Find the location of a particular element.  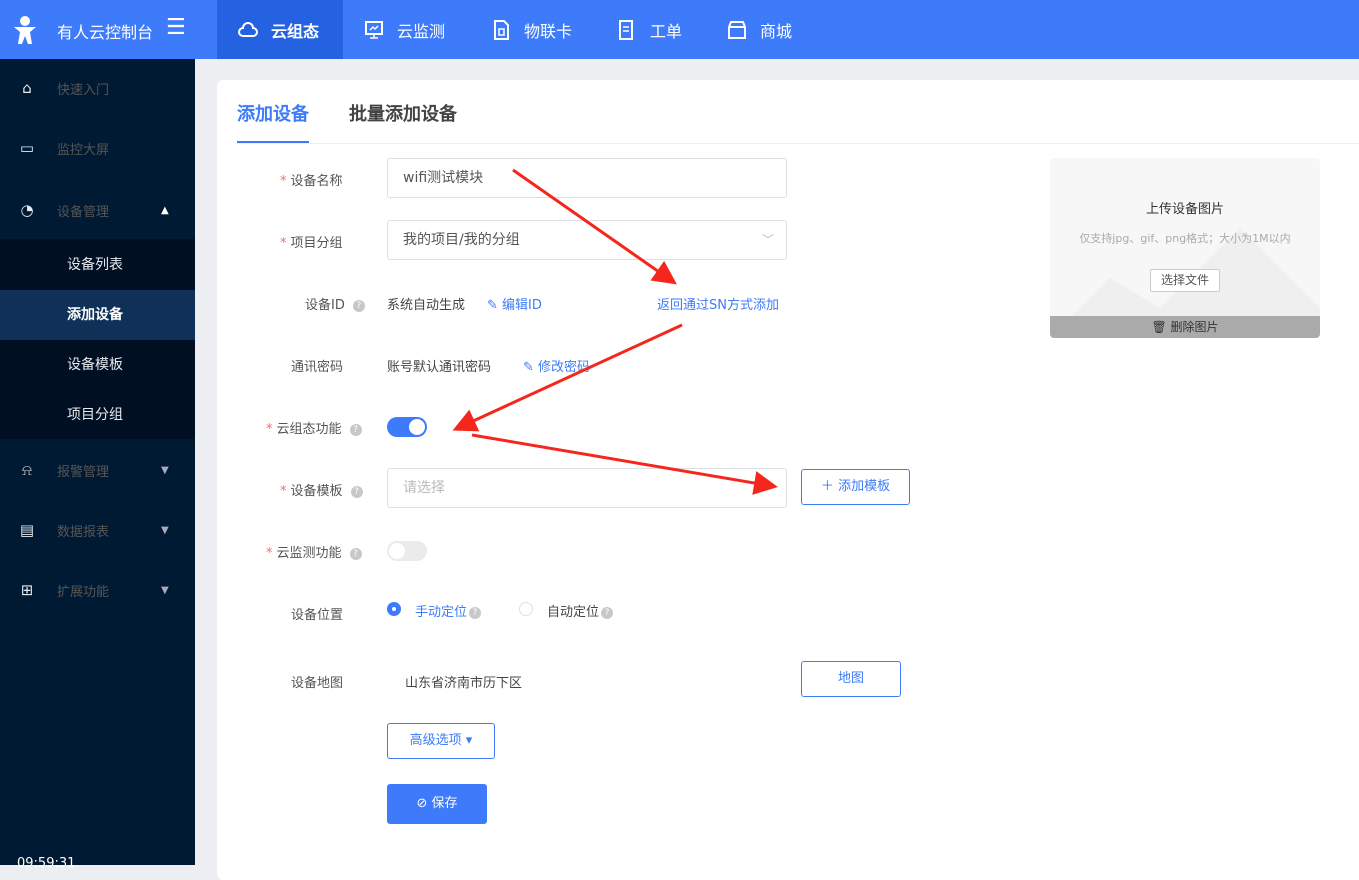

pie-chart-icon: ◔ is located at coordinates (27, 210).